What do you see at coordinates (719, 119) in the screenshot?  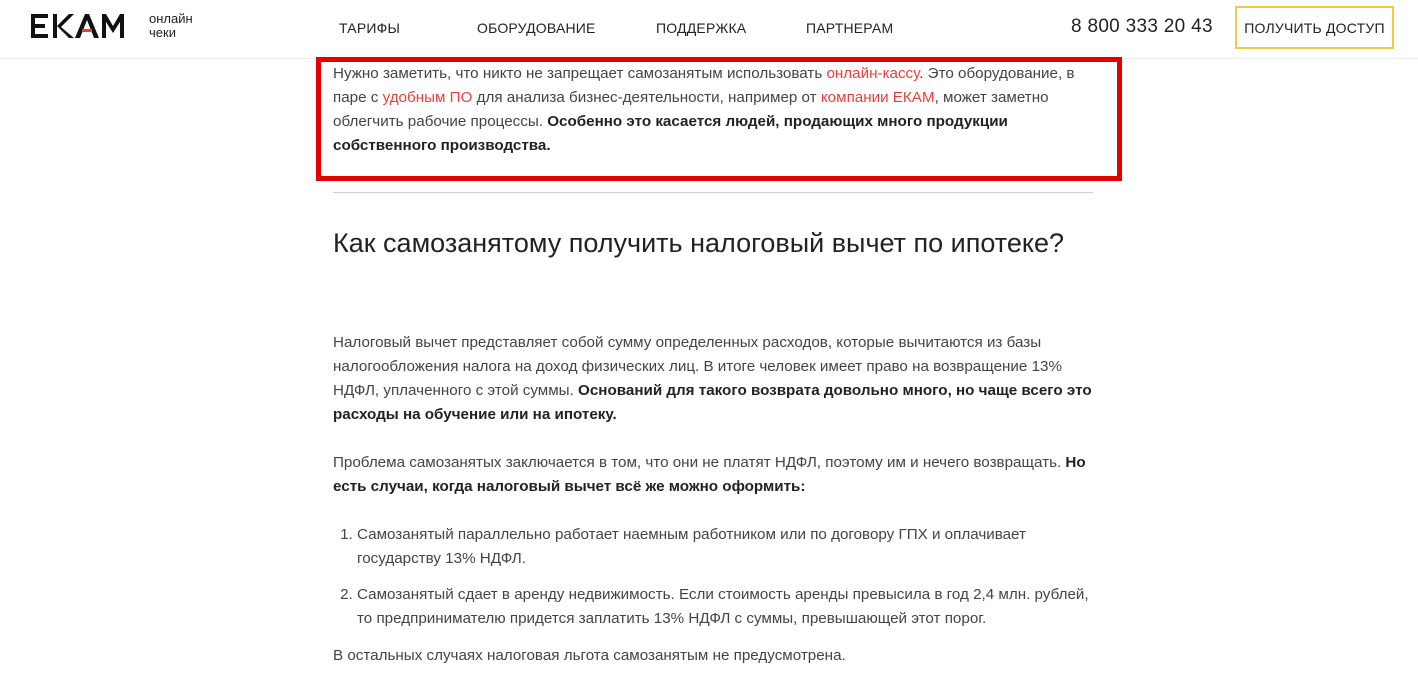 I see `highlight-frame` at bounding box center [719, 119].